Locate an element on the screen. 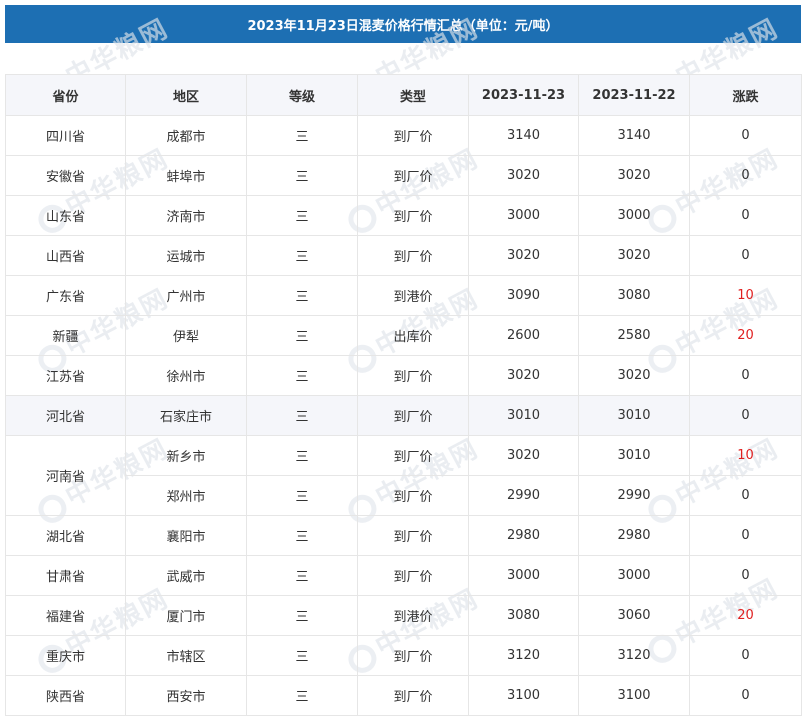 This screenshot has width=810, height=723. column-header-change: 涨跌 is located at coordinates (745, 95).